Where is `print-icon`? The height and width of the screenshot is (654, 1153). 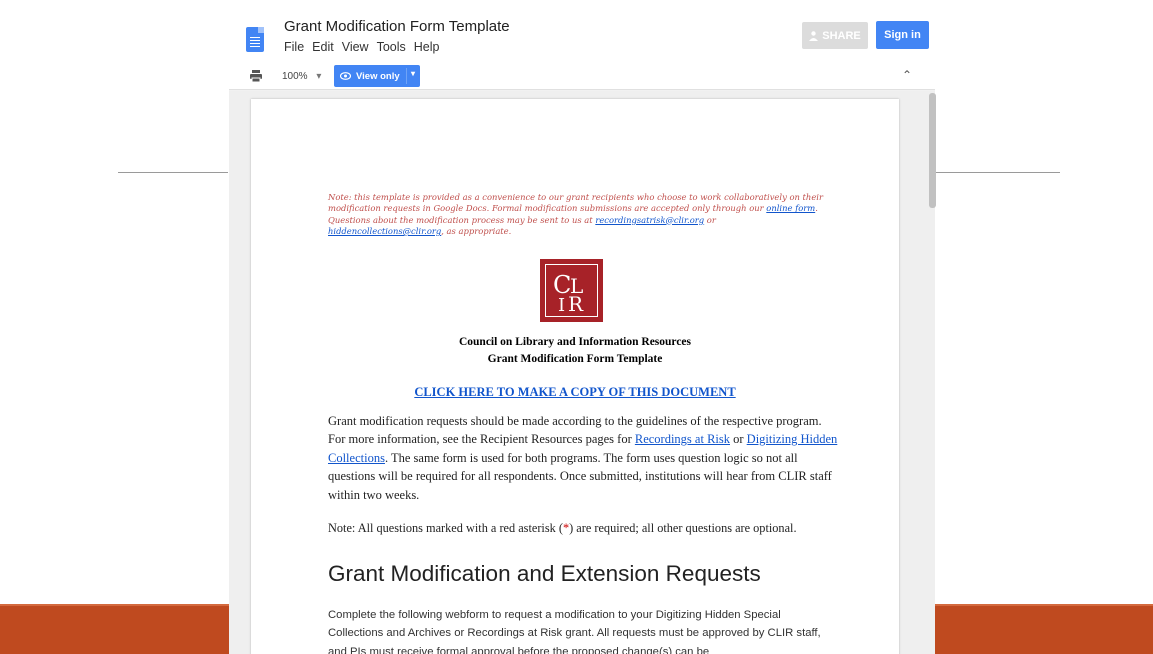
print-icon is located at coordinates (256, 76).